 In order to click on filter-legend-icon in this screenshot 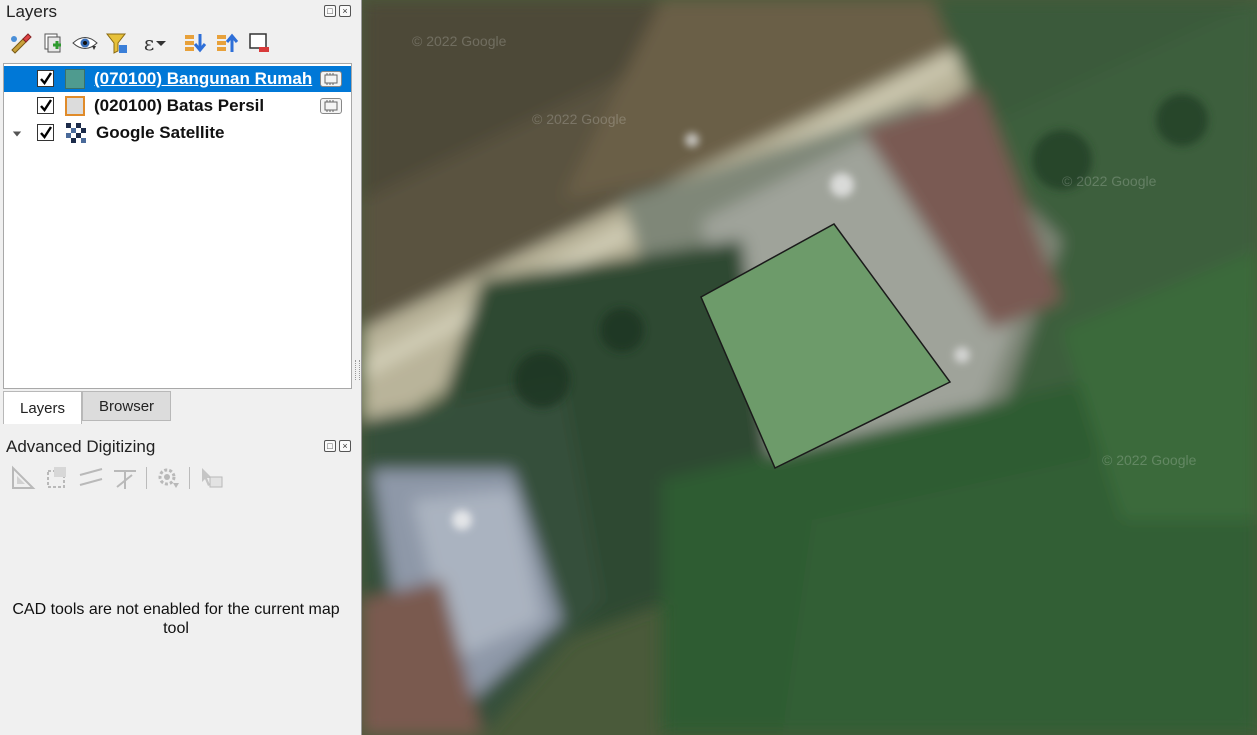, I will do `click(117, 43)`.